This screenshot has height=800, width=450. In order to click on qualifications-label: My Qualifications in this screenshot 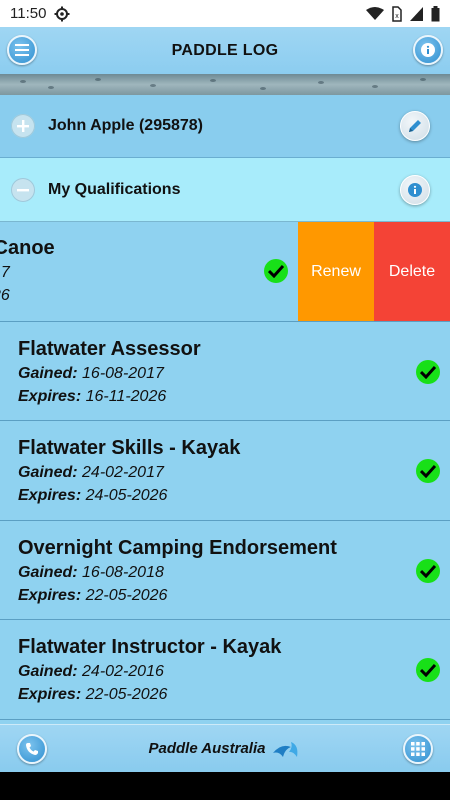, I will do `click(114, 189)`.